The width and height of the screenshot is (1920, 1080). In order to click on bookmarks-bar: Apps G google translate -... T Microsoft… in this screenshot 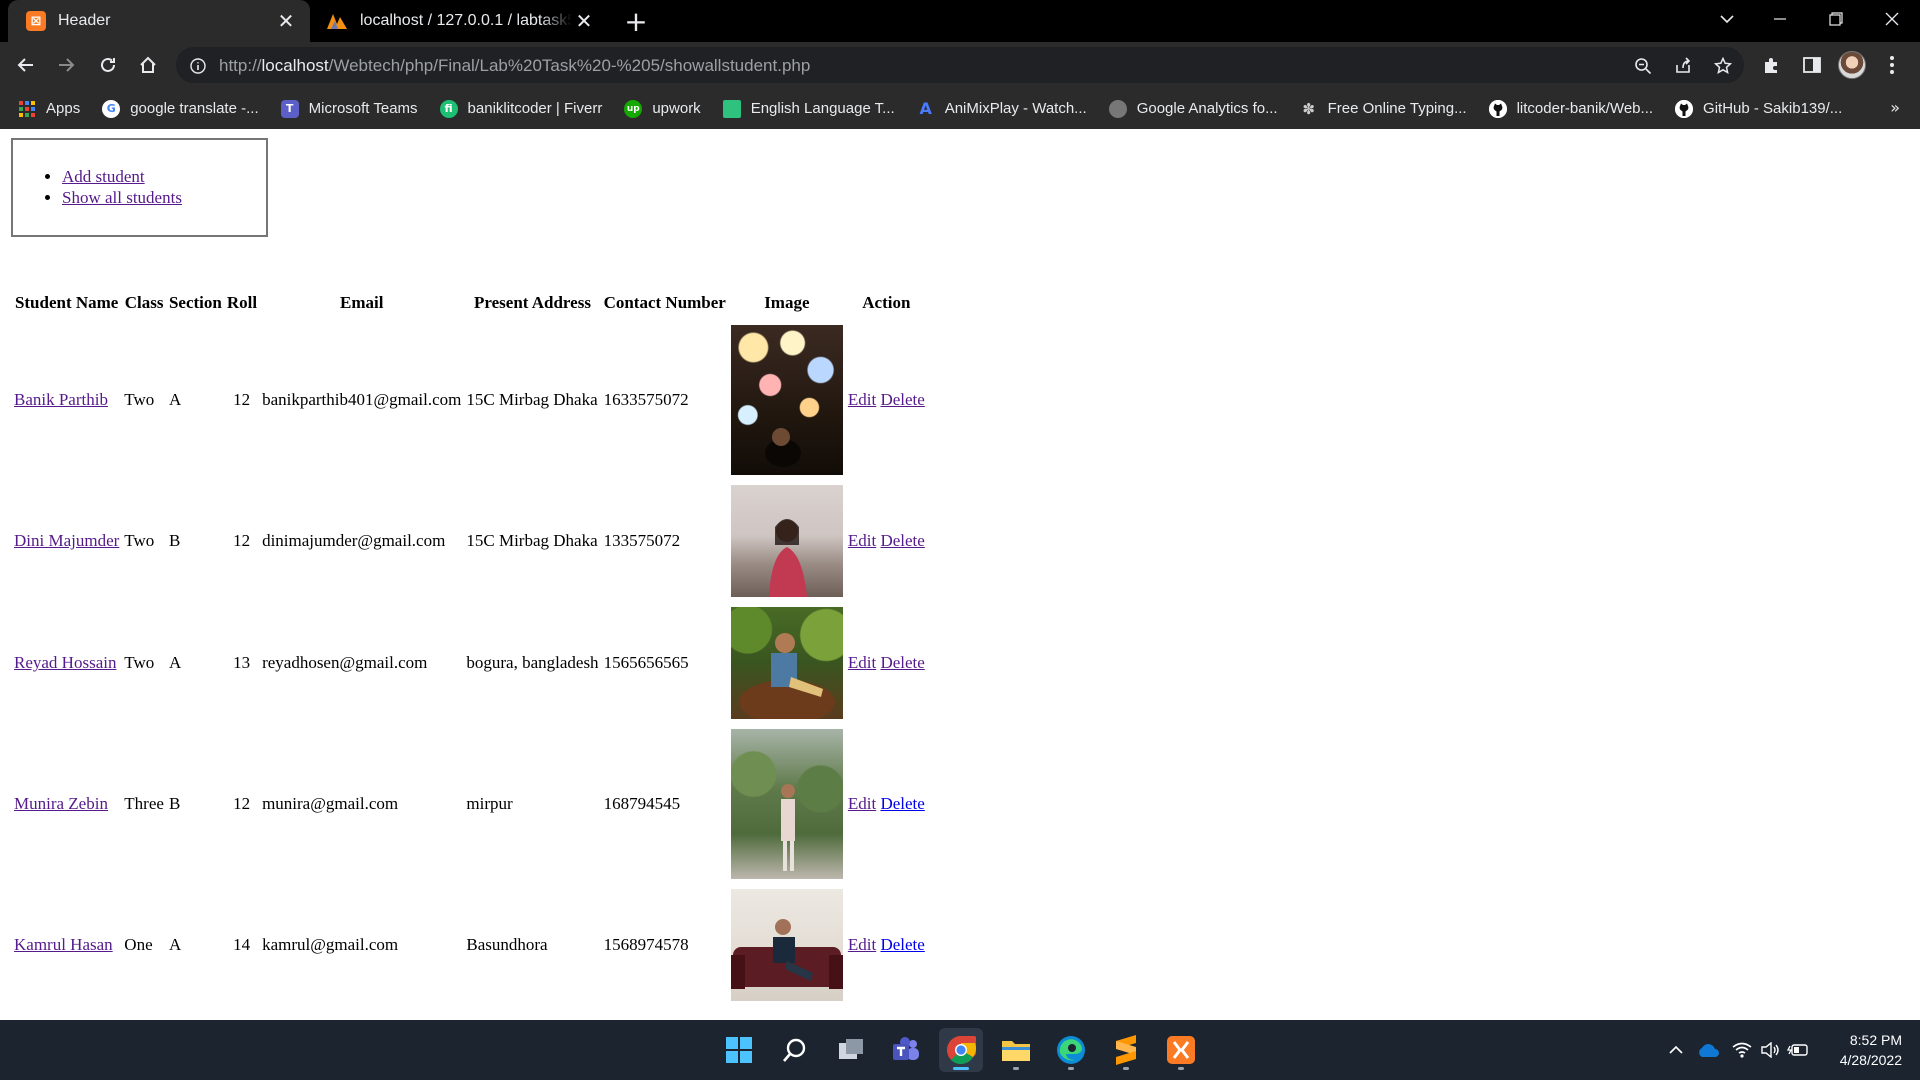, I will do `click(960, 108)`.